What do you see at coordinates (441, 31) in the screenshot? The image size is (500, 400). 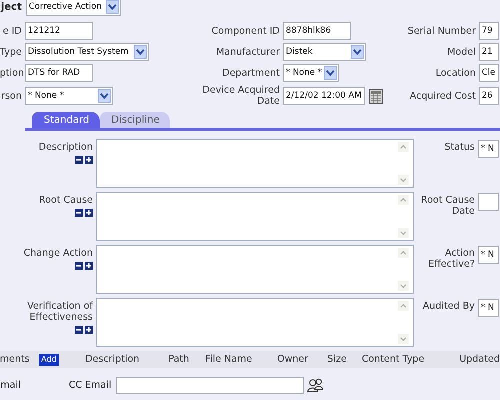 I see `field-label: Serial Number` at bounding box center [441, 31].